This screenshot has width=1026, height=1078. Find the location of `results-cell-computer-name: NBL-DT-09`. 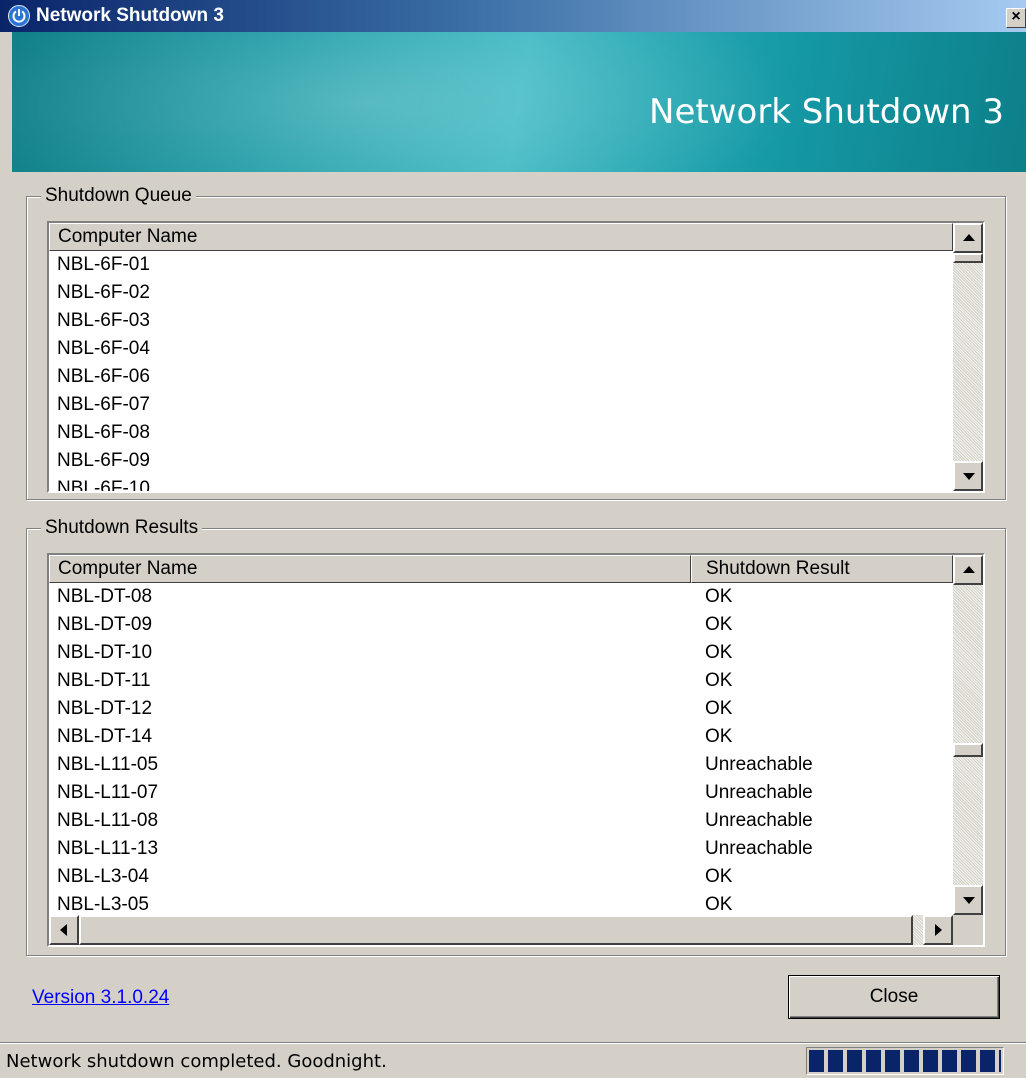

results-cell-computer-name: NBL-DT-09 is located at coordinates (105, 624).